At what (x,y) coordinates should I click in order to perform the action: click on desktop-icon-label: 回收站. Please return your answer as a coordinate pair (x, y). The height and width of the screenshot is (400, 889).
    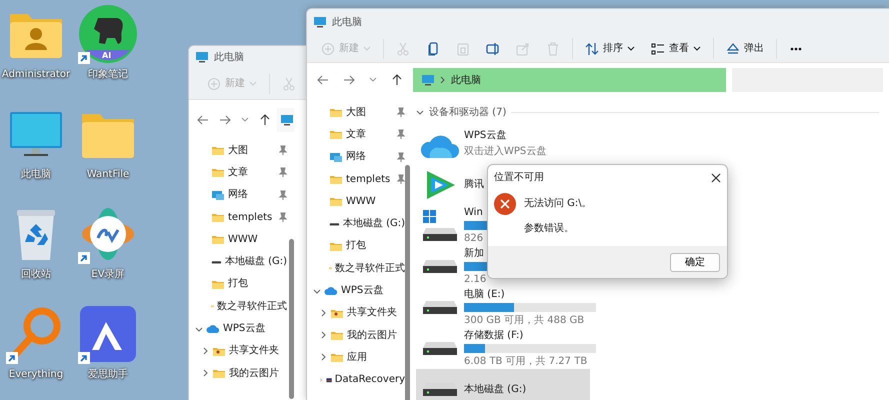
    Looking at the image, I should click on (36, 275).